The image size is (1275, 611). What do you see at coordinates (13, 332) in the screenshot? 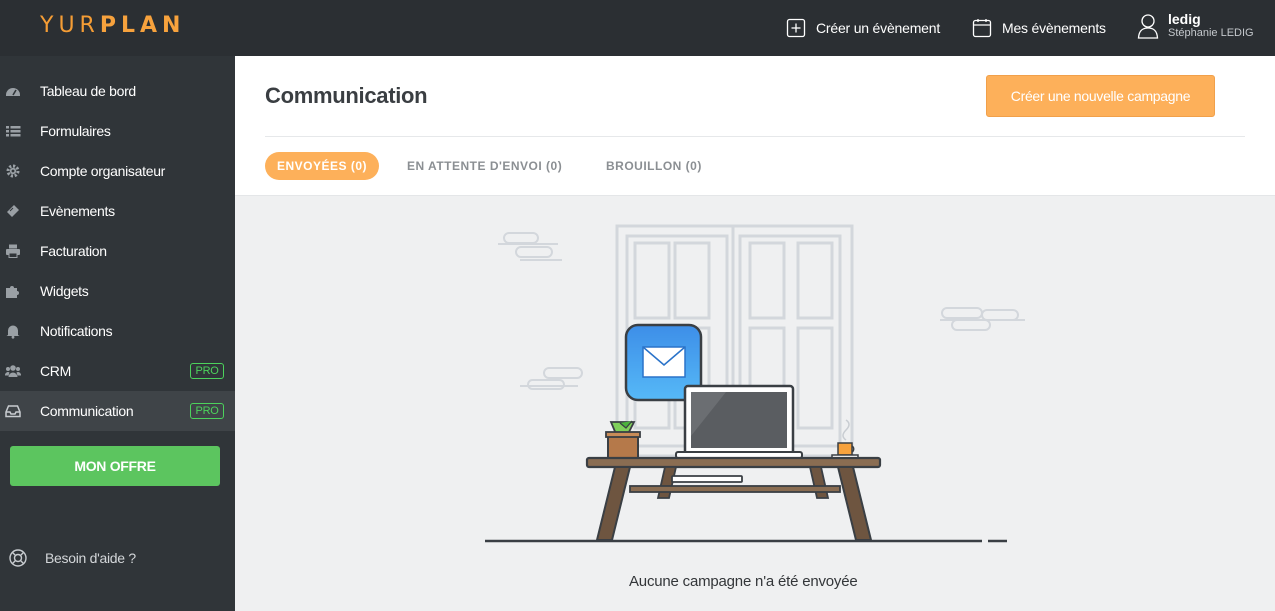
I see `bell-icon` at bounding box center [13, 332].